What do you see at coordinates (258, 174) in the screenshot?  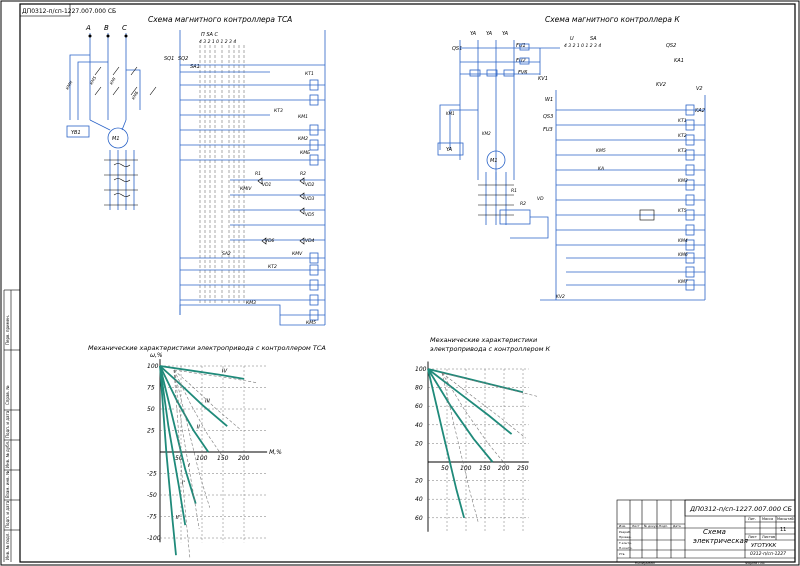 I see `r1-label: R1` at bounding box center [258, 174].